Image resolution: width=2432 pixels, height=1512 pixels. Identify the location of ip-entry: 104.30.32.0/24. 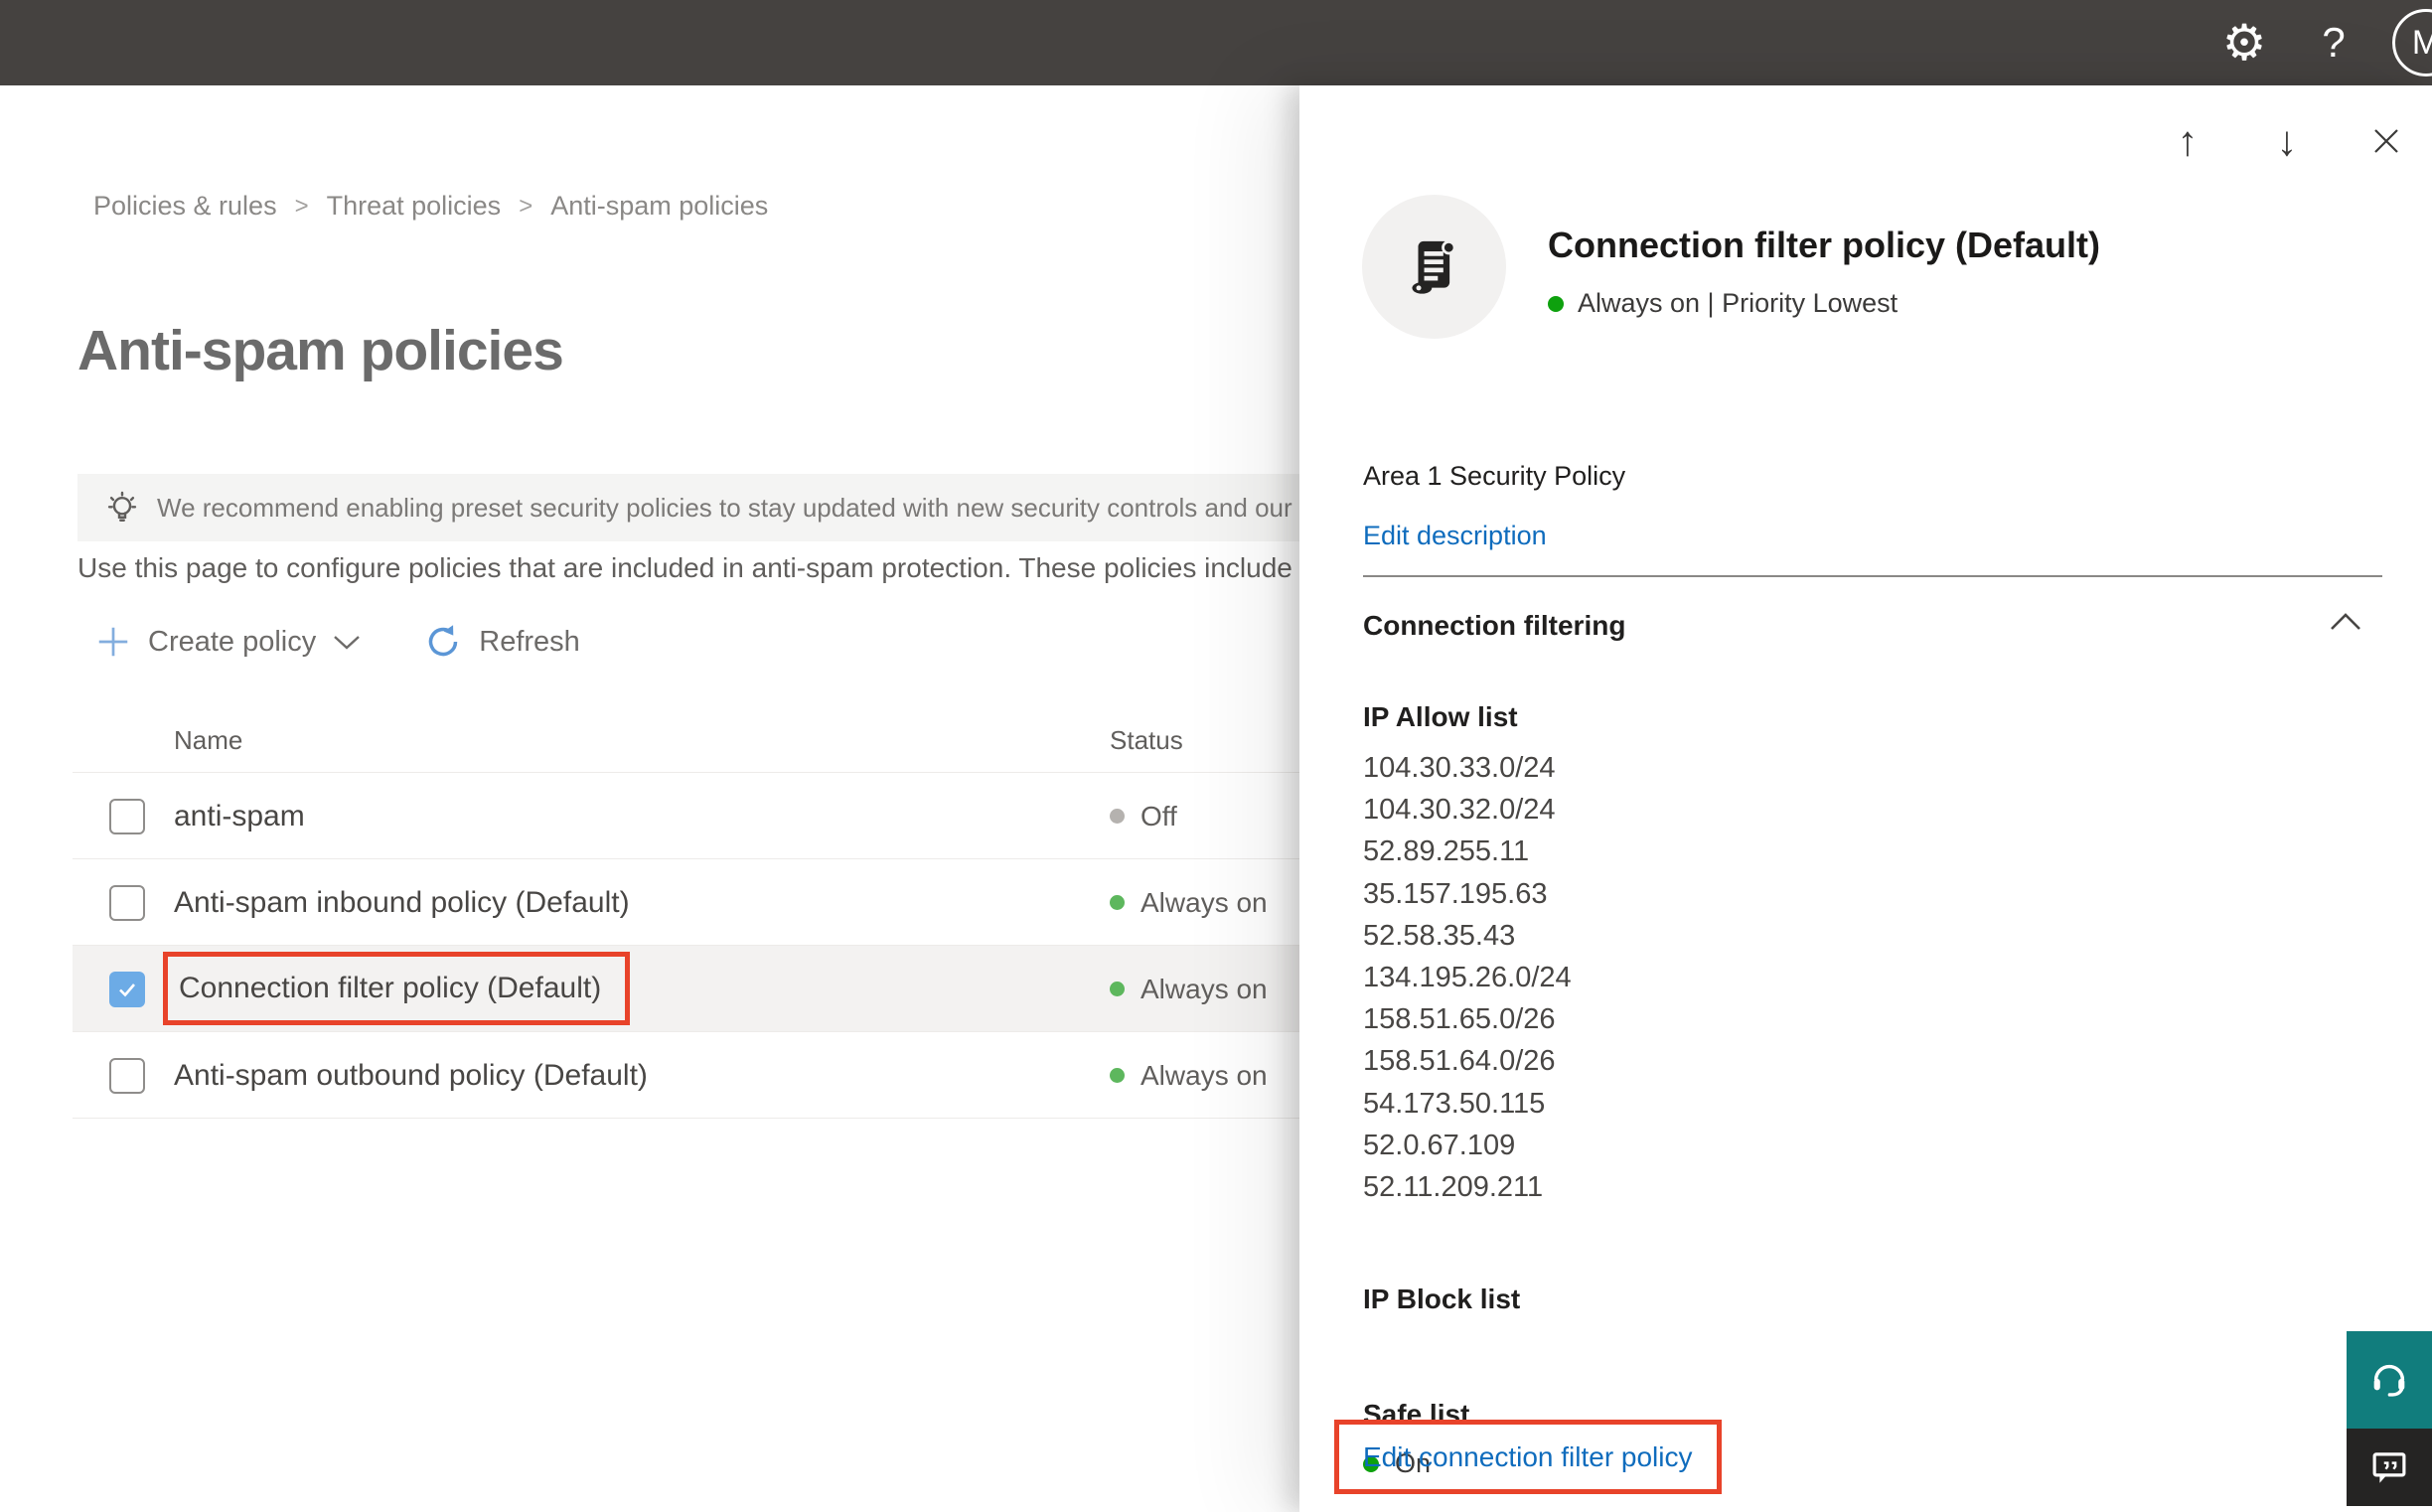
(1459, 810).